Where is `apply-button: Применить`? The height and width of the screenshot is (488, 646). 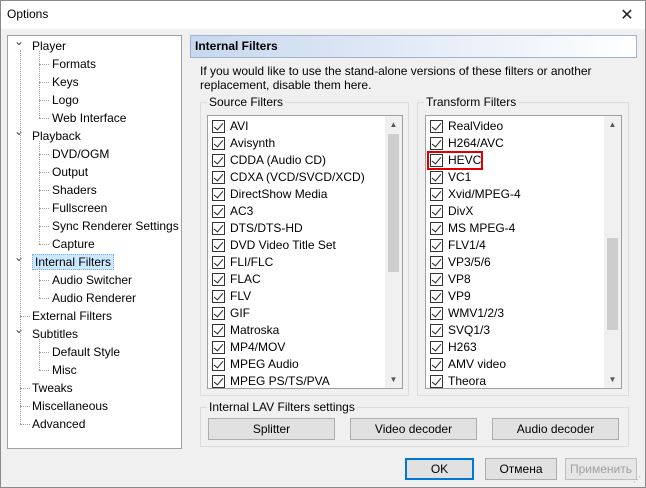
apply-button: Применить is located at coordinates (601, 469).